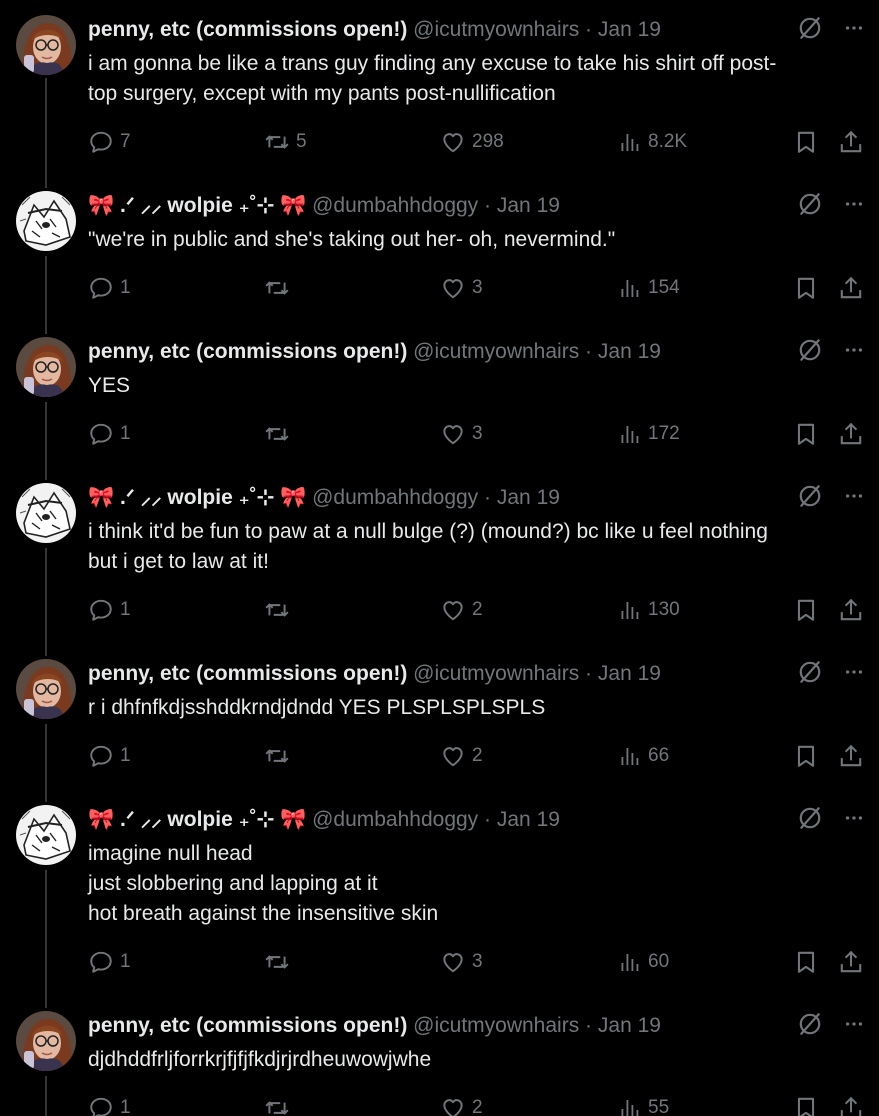  I want to click on bookmark-icon, so click(806, 434).